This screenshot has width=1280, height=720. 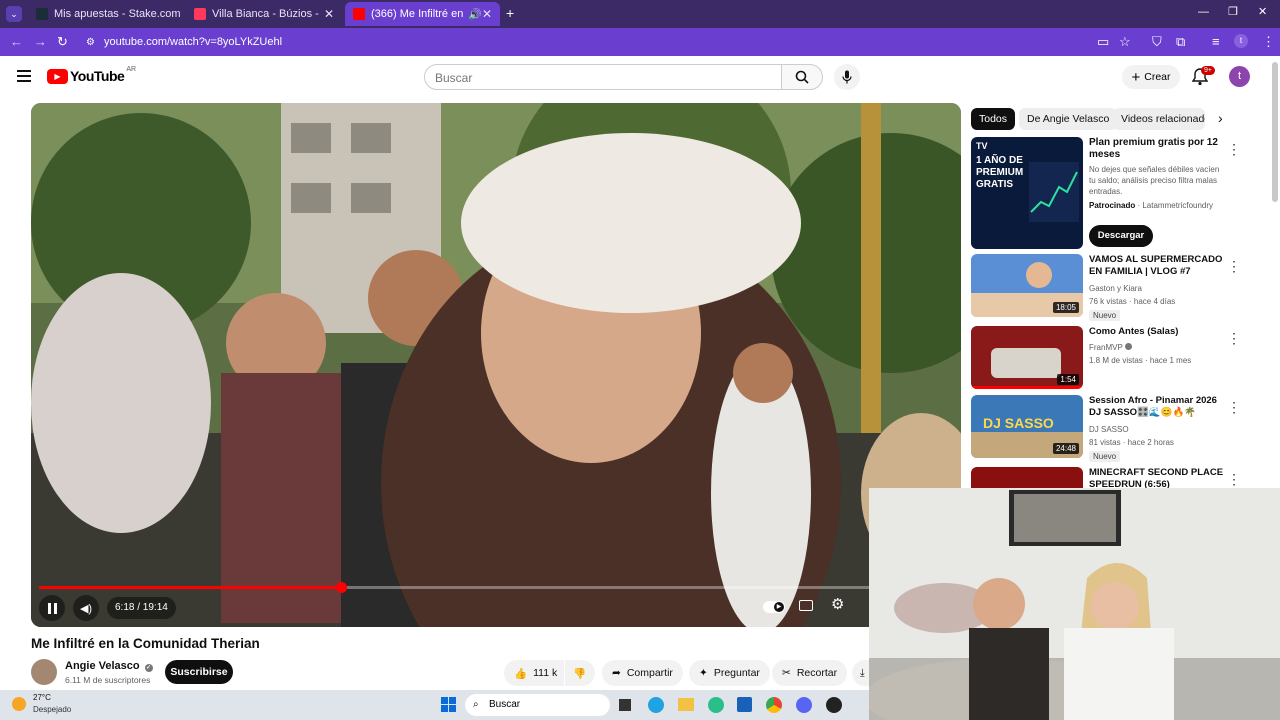 What do you see at coordinates (109, 666) in the screenshot?
I see `channel-name: Angie Velasco ✓` at bounding box center [109, 666].